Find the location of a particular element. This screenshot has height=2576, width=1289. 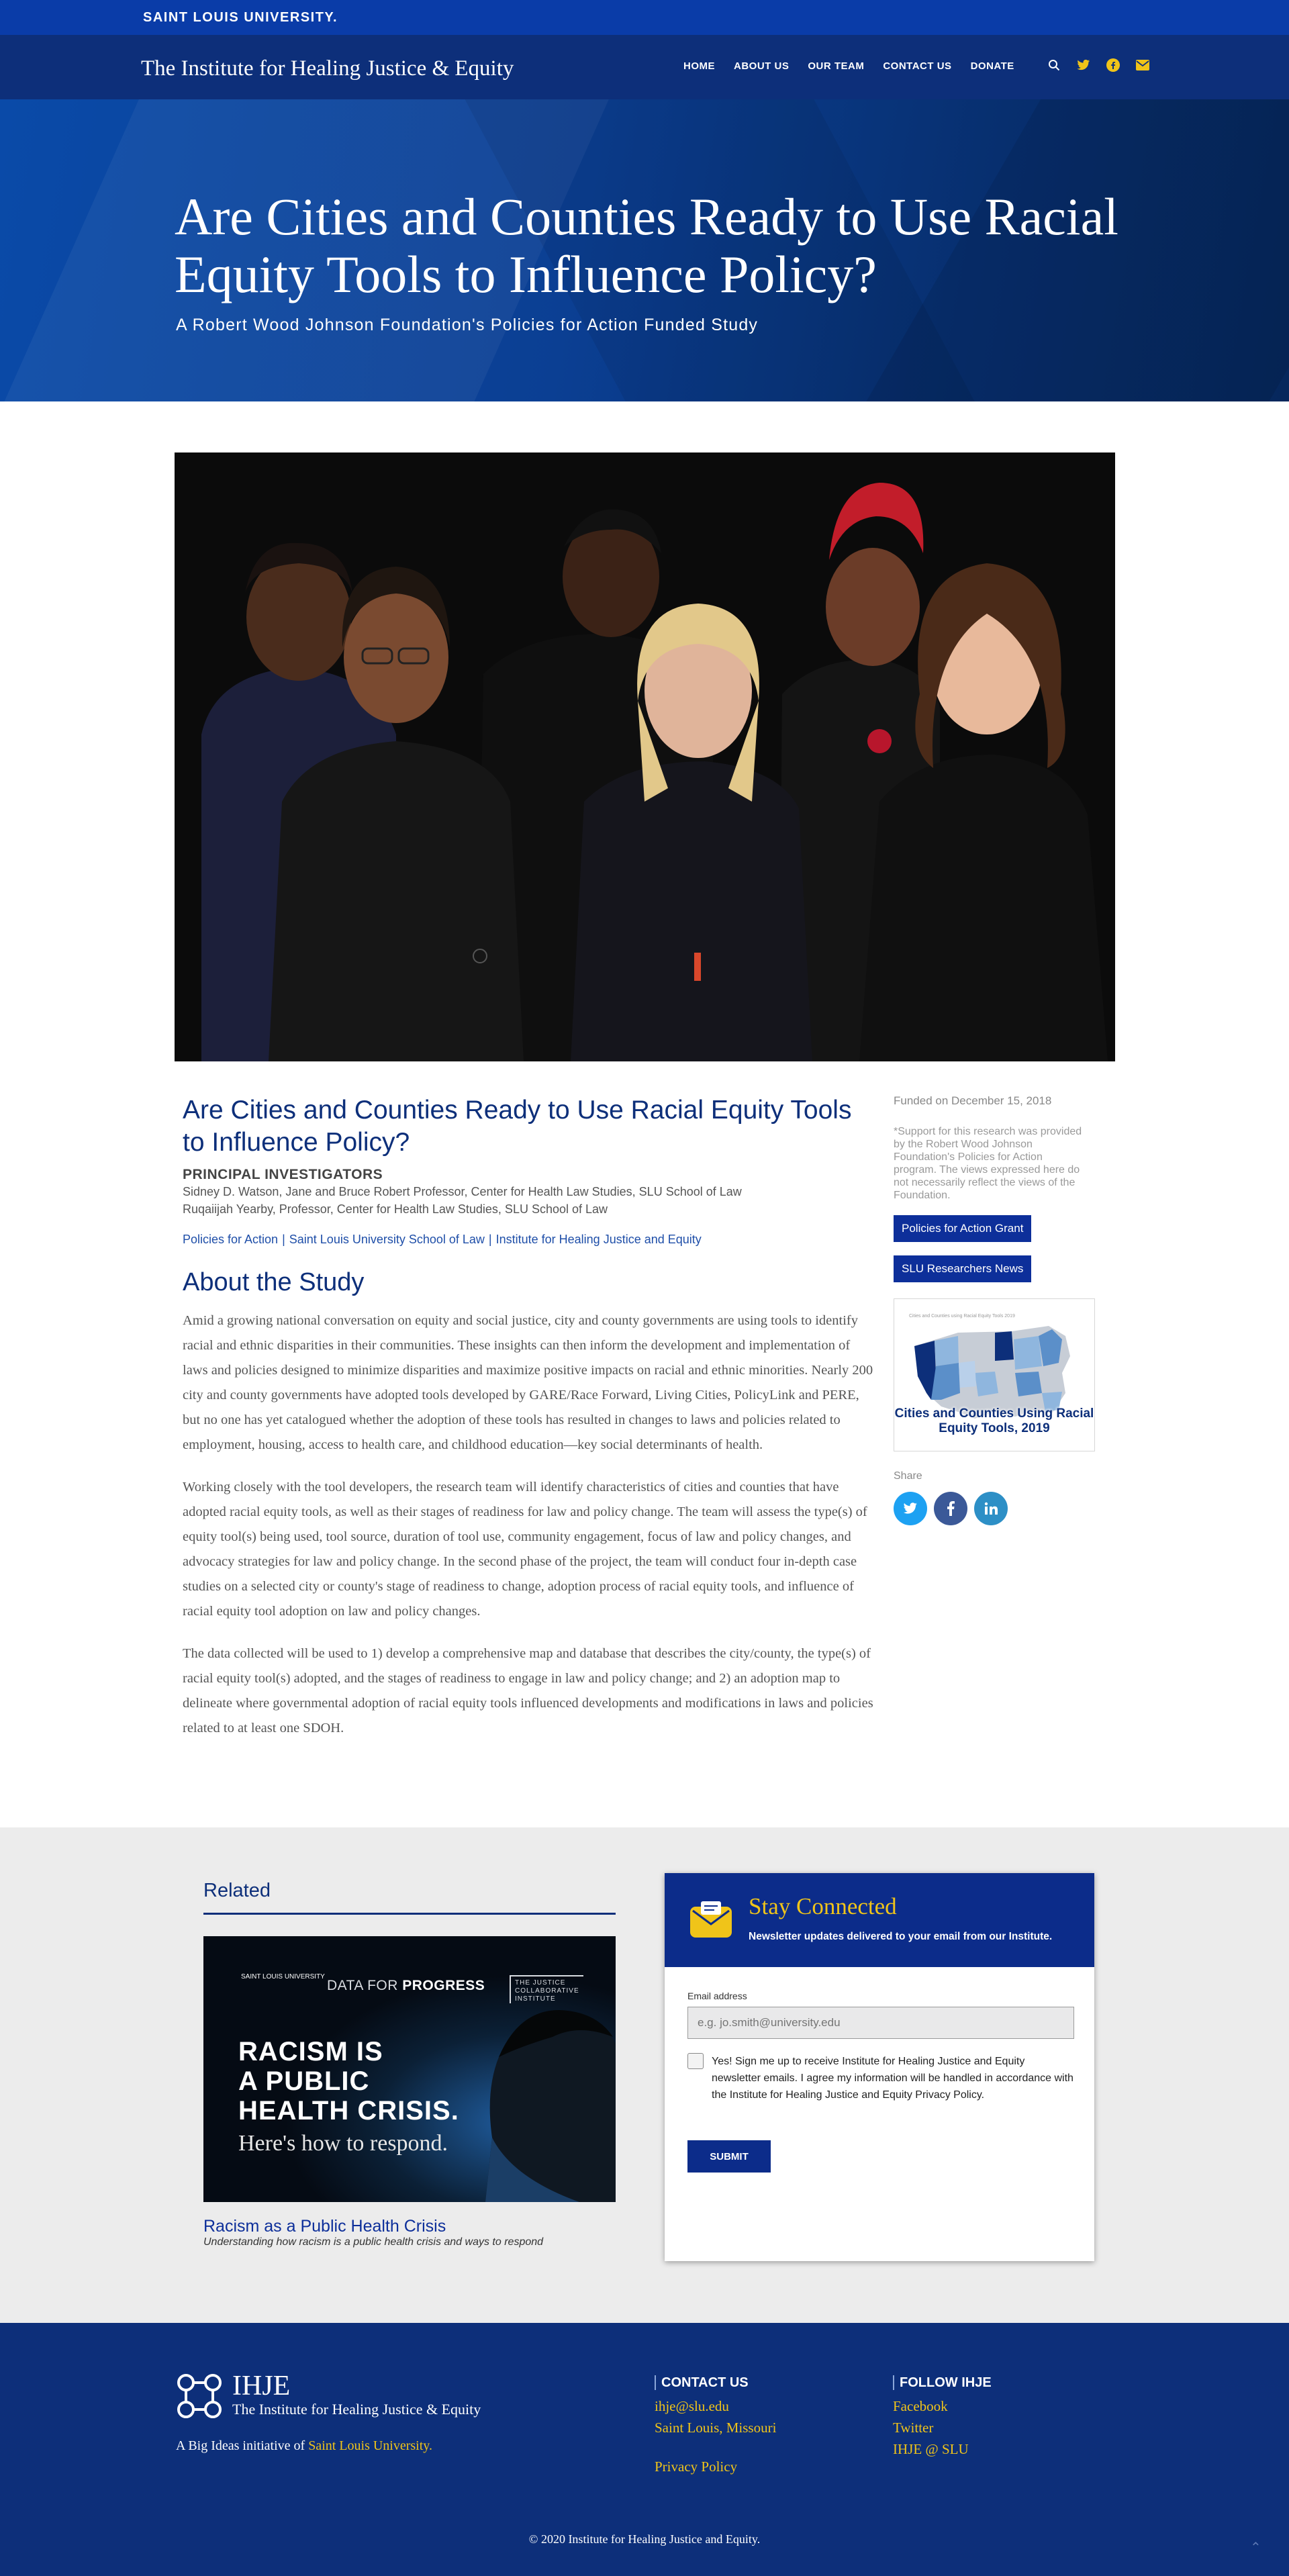

share-buttons is located at coordinates (994, 1509).